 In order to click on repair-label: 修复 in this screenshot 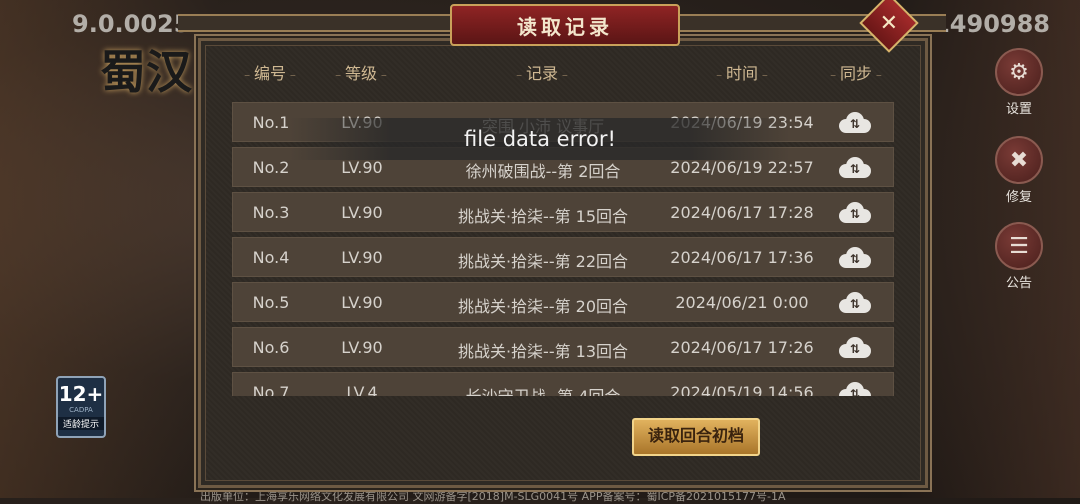, I will do `click(1018, 197)`.